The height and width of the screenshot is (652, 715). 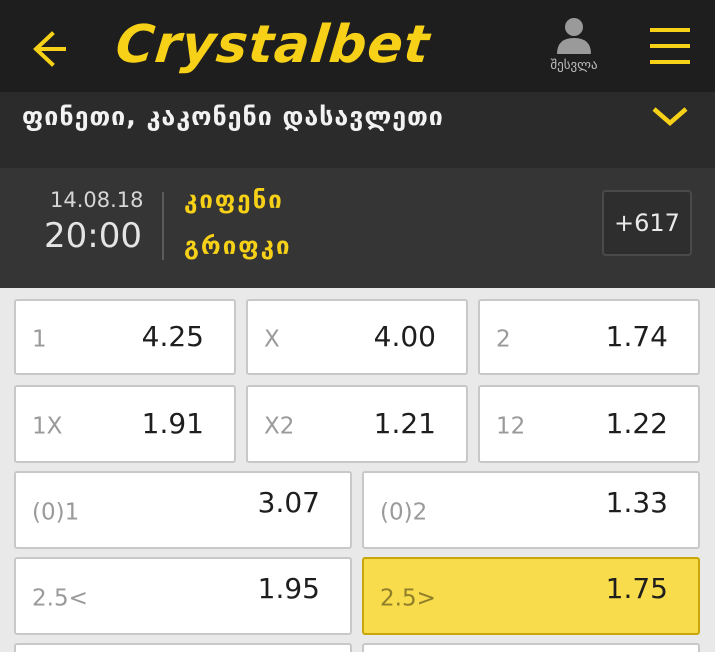 I want to click on odd-label: 1, so click(x=39, y=339).